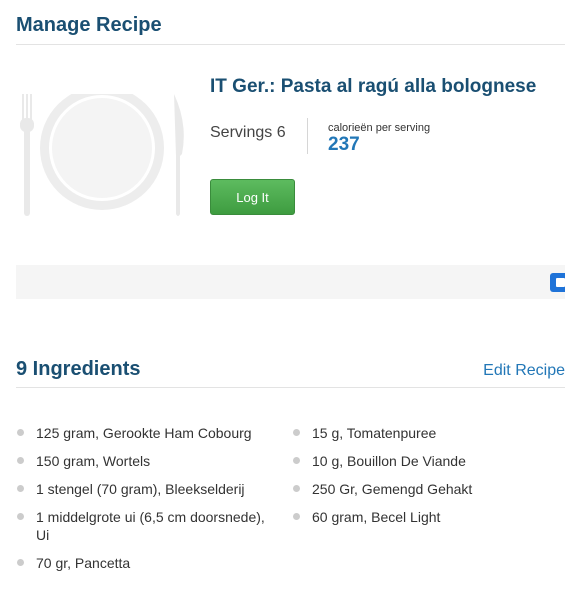  Describe the element at coordinates (102, 155) in the screenshot. I see `plate-fork-knife-icon` at that location.